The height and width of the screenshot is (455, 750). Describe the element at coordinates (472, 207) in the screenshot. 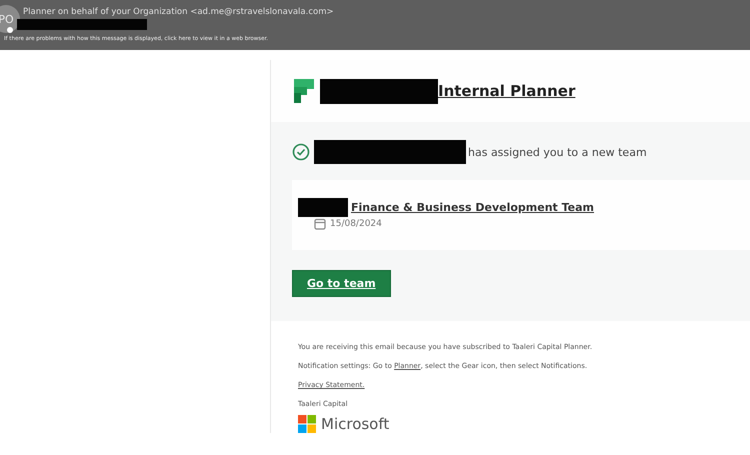

I see `team-name-link: Finance & Business Development Team` at that location.